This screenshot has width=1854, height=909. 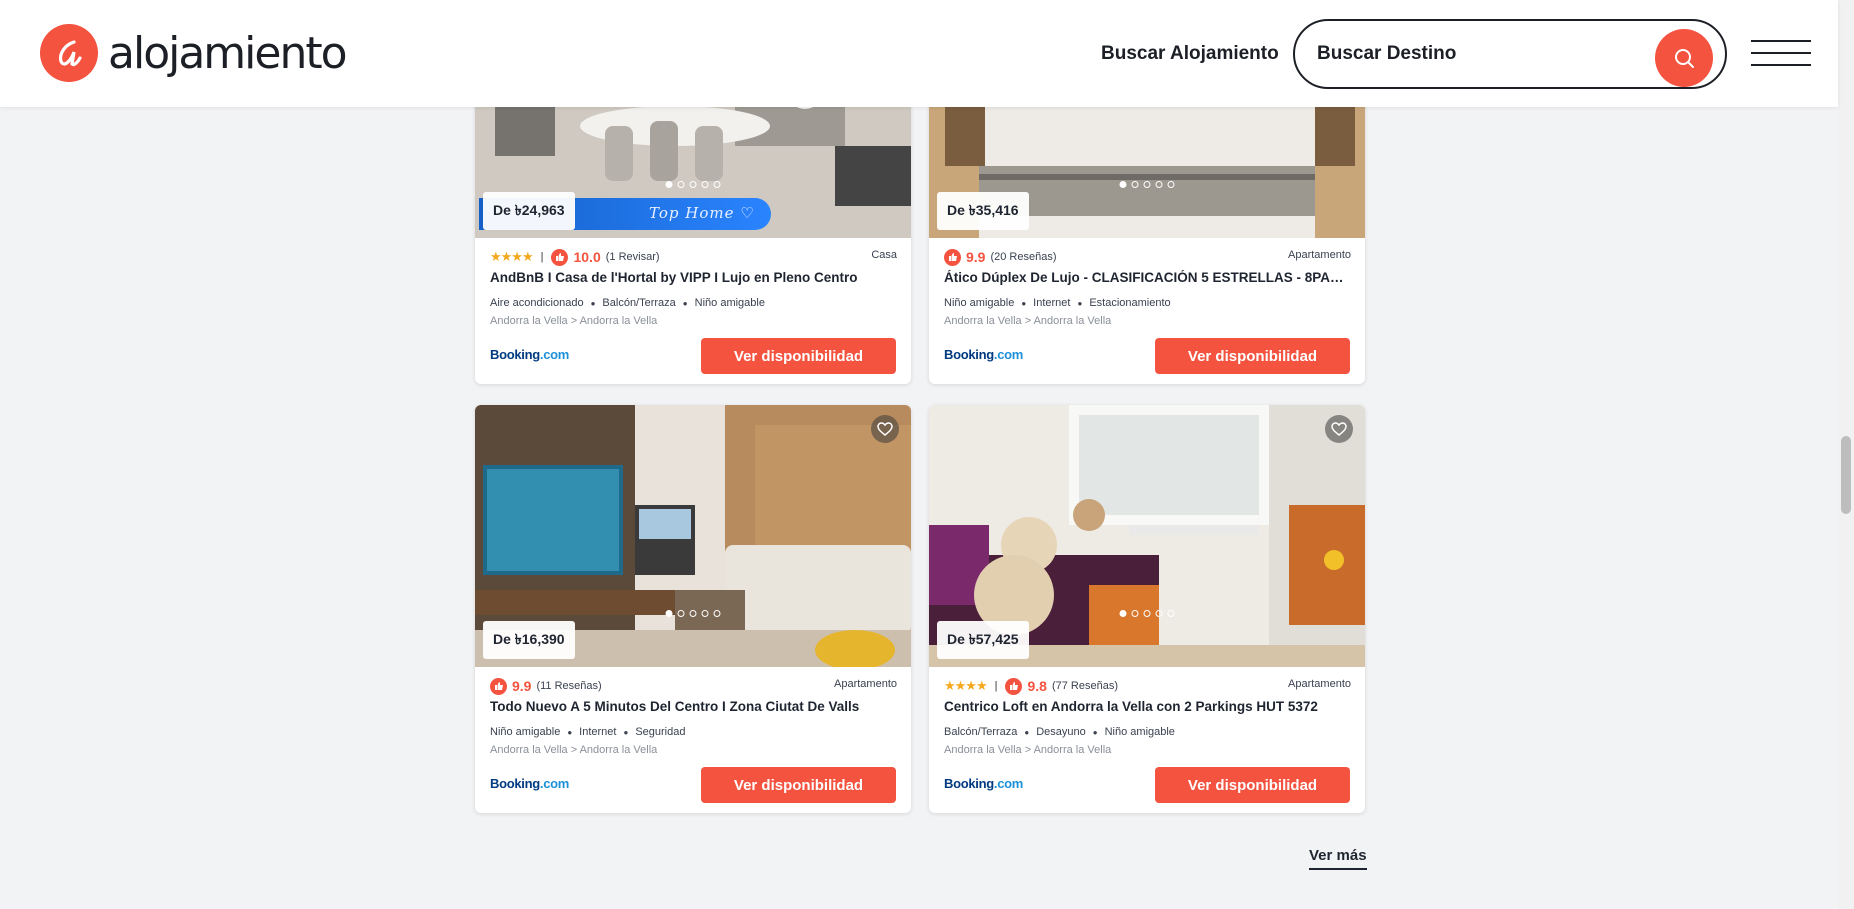 What do you see at coordinates (1190, 54) in the screenshot?
I see `nav-buscar-alojamiento: Buscar Alojamiento` at bounding box center [1190, 54].